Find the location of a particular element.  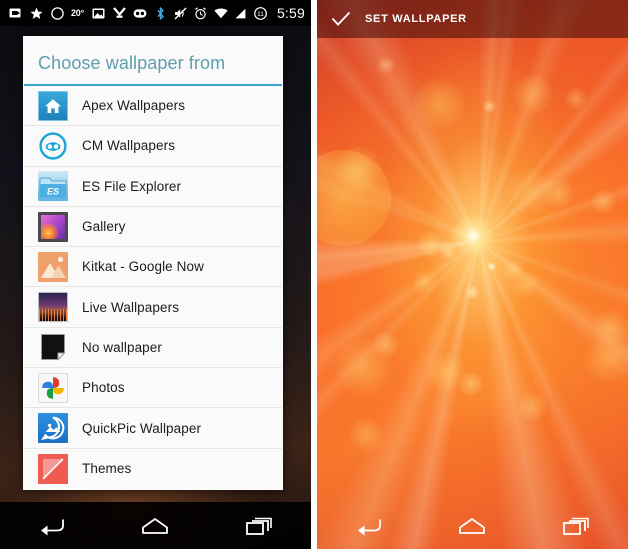

list-item-es-file-explorer: ES ES File Explorer is located at coordinates (153, 187).